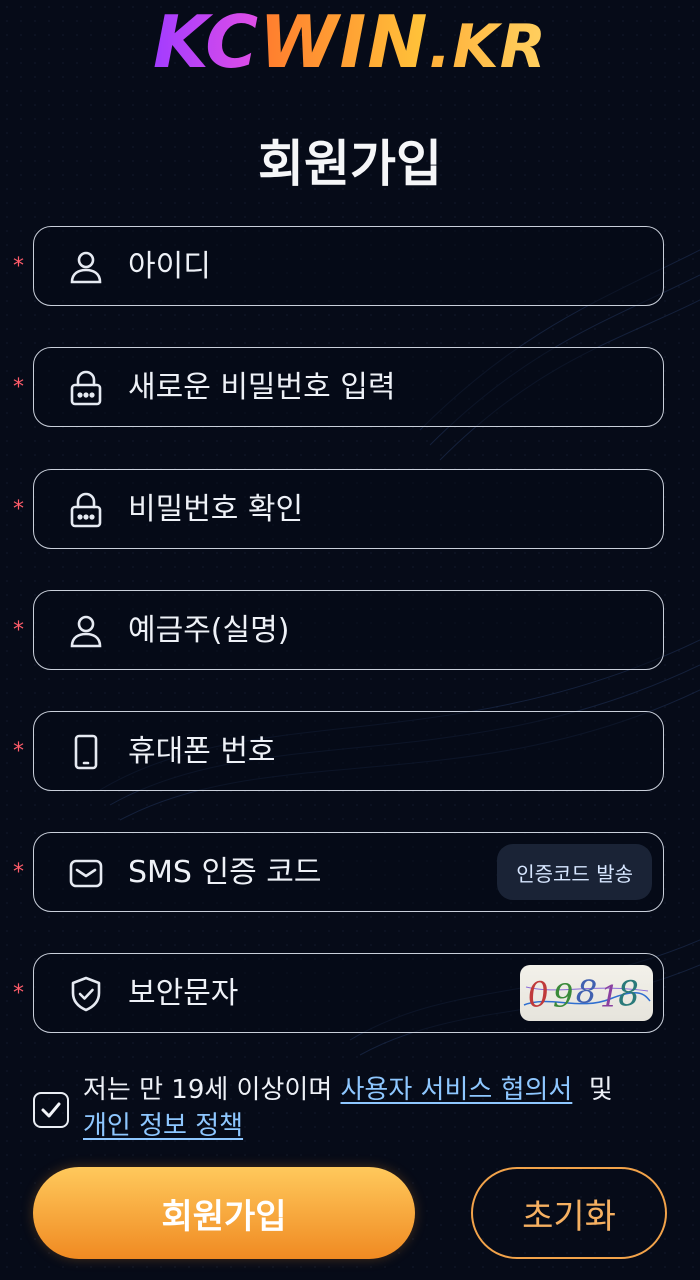 The height and width of the screenshot is (1280, 700). What do you see at coordinates (224, 1213) in the screenshot?
I see `signup-button: 회원가입` at bounding box center [224, 1213].